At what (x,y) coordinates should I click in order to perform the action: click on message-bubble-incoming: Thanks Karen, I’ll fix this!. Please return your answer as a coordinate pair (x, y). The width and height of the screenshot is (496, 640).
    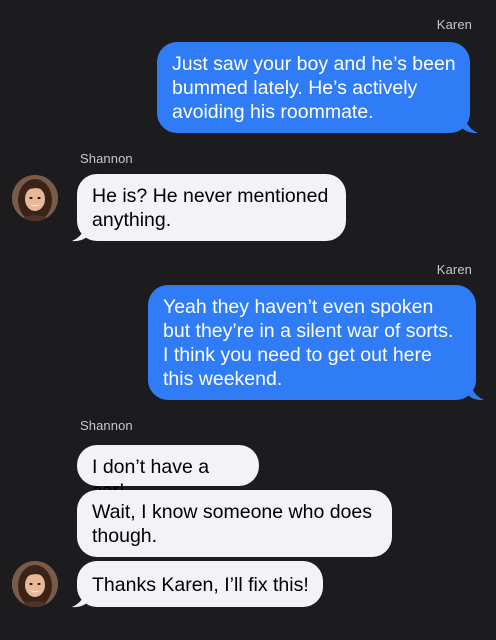
    Looking at the image, I should click on (200, 584).